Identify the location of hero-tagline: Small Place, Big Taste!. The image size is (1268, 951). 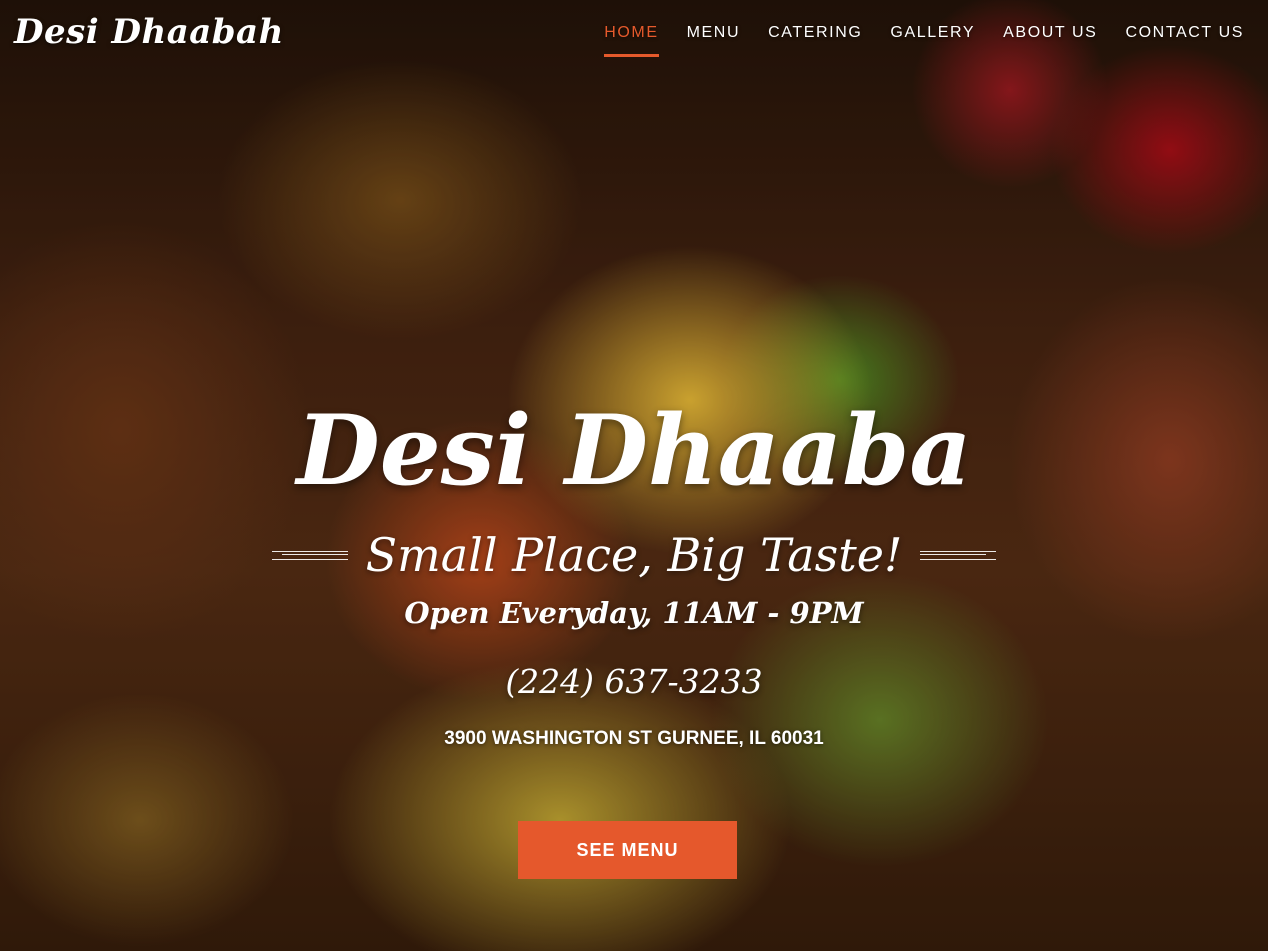
(634, 555).